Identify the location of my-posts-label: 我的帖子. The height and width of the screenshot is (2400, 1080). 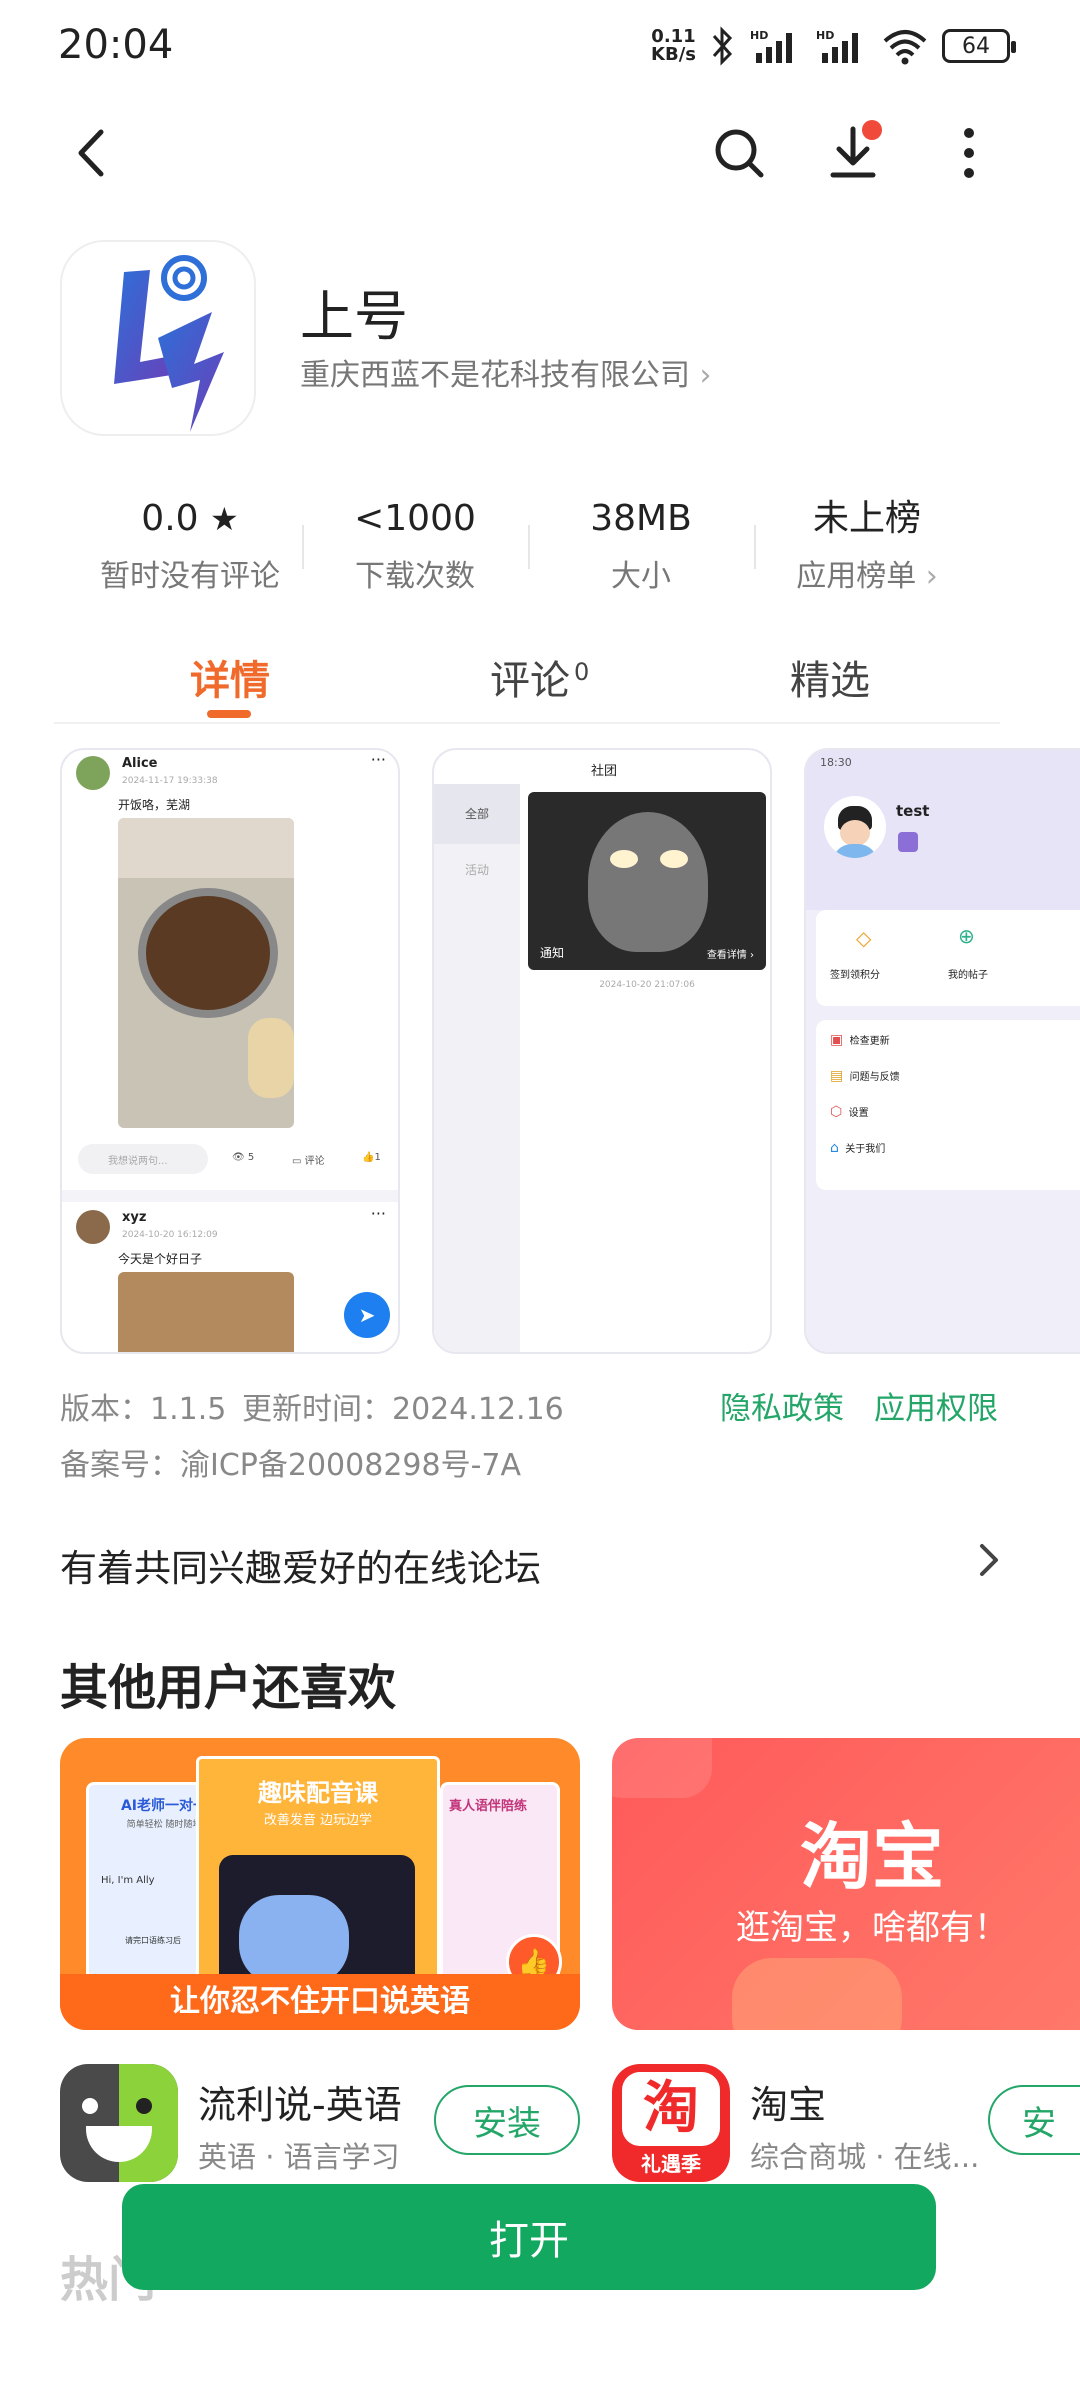
(968, 973).